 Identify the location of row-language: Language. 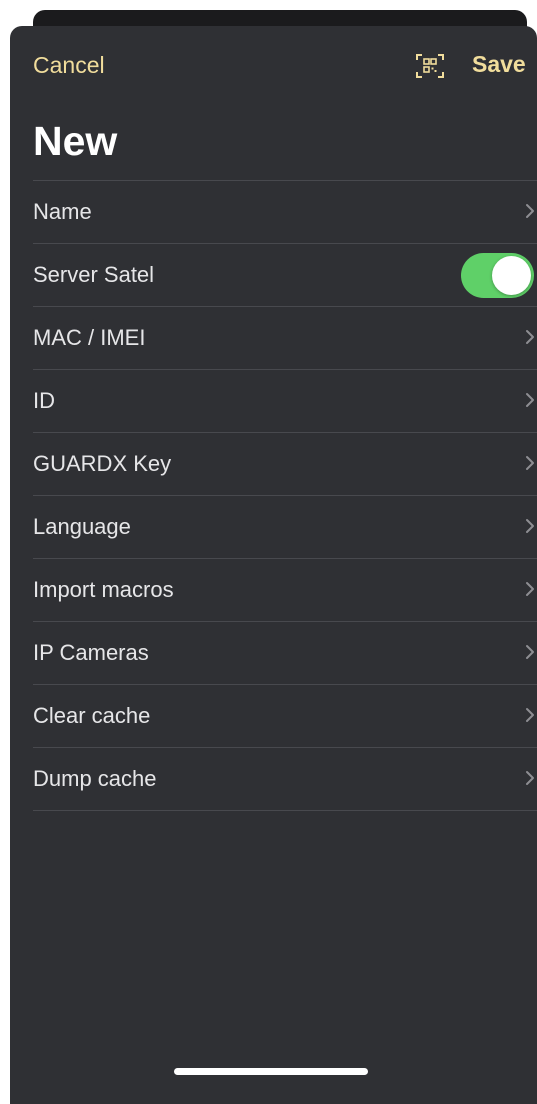
(285, 527).